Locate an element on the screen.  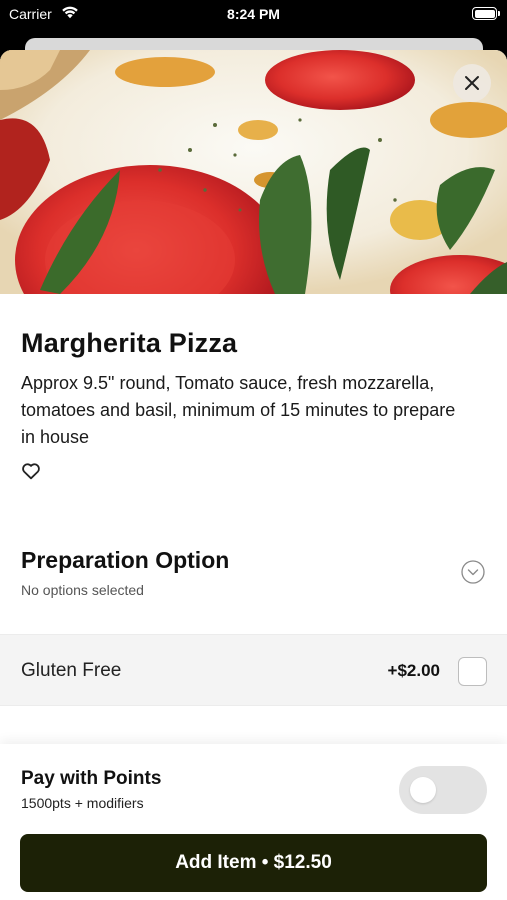
preparation-subtitle: No options selected is located at coordinates (82, 590).